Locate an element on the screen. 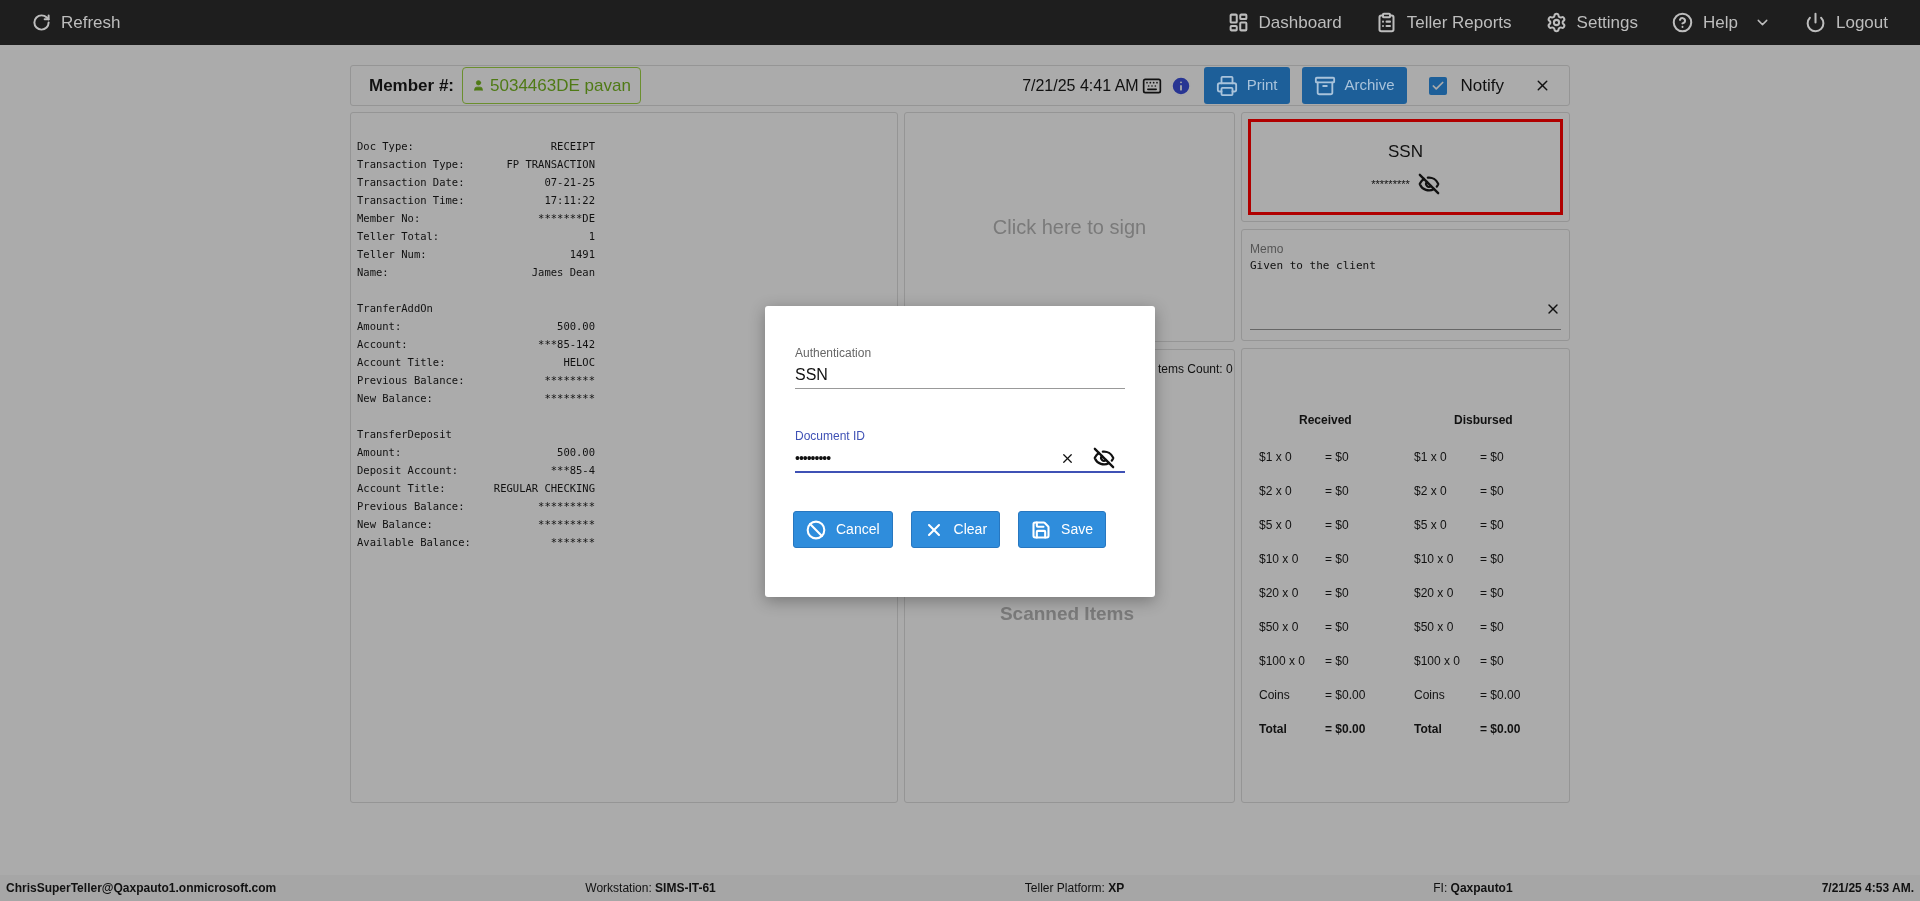 This screenshot has height=901, width=1920. receipt-label: Transaction Date: is located at coordinates (411, 182).